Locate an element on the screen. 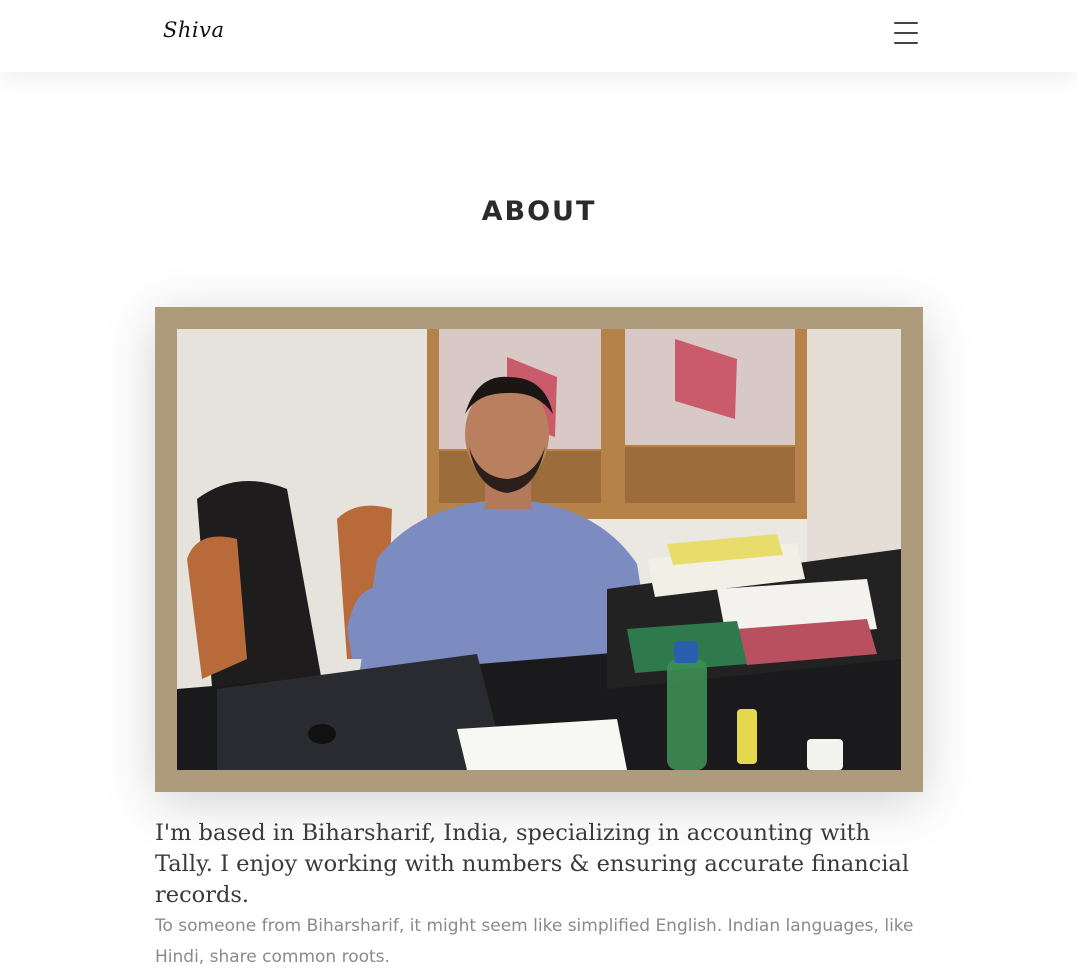 The image size is (1078, 971). menu-bar-middle is located at coordinates (906, 33).